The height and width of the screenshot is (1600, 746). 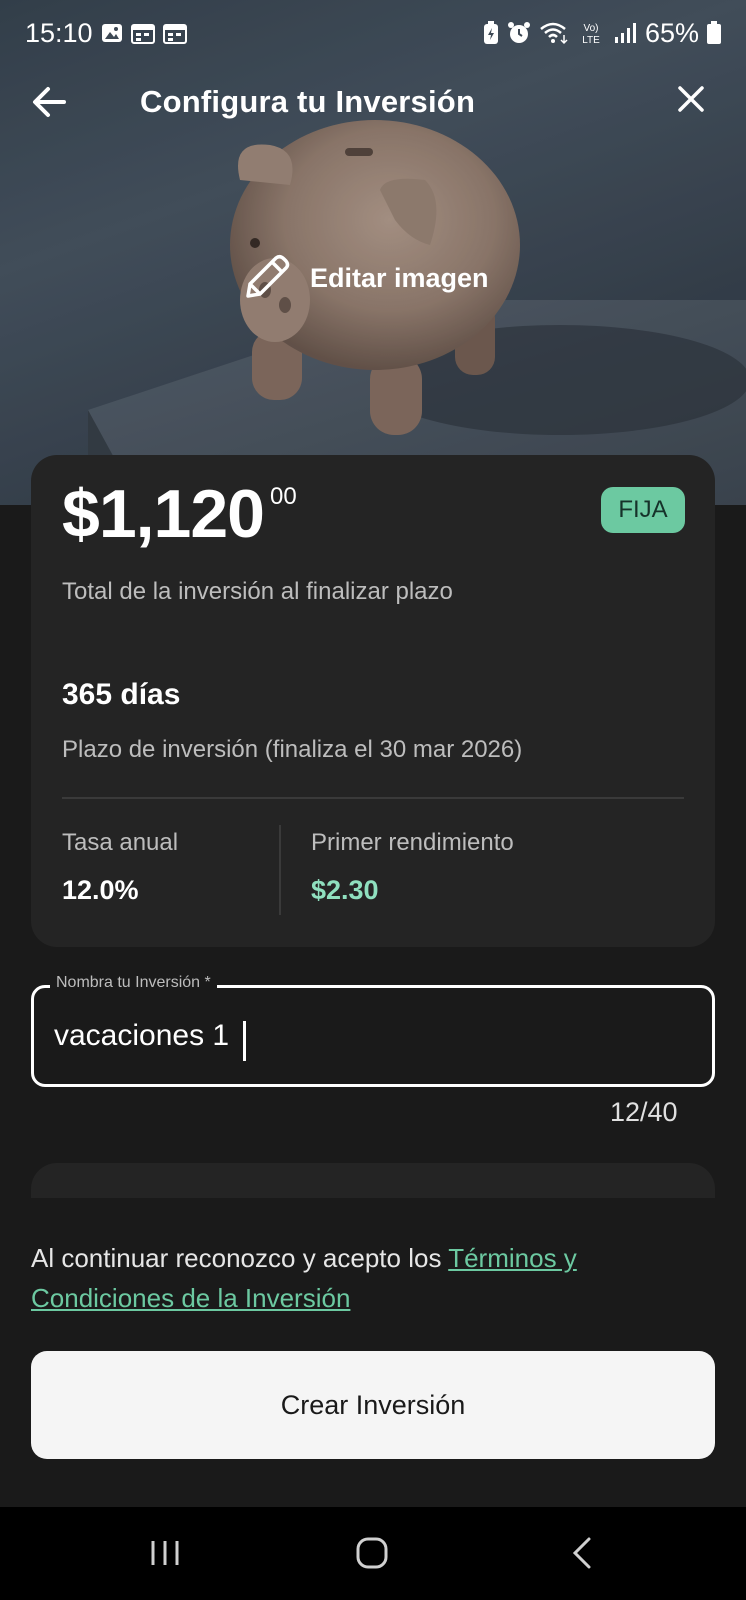 I want to click on amount-cents: 00, so click(x=283, y=496).